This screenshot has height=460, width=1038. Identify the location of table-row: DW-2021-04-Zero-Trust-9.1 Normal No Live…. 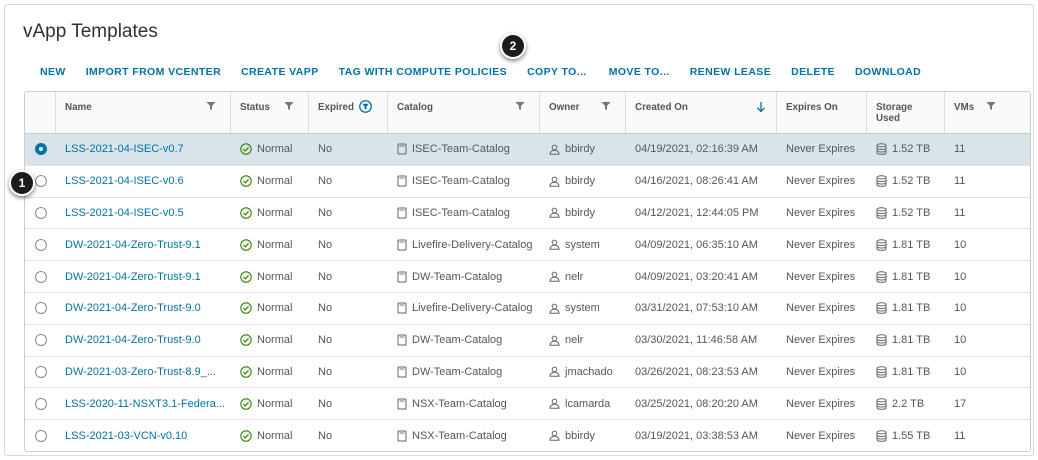
(527, 245).